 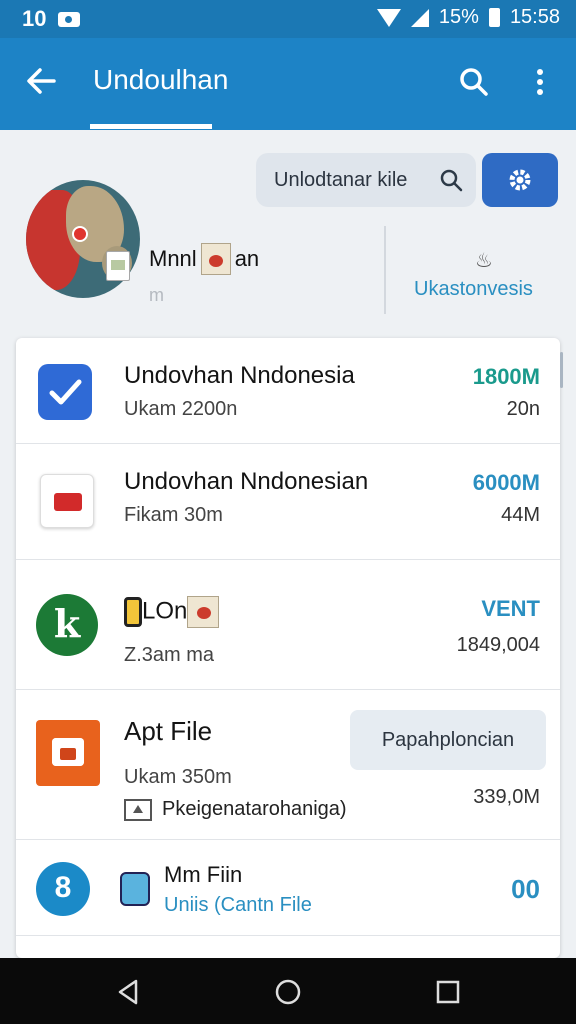 What do you see at coordinates (133, 612) in the screenshot?
I see `phone-icon` at bounding box center [133, 612].